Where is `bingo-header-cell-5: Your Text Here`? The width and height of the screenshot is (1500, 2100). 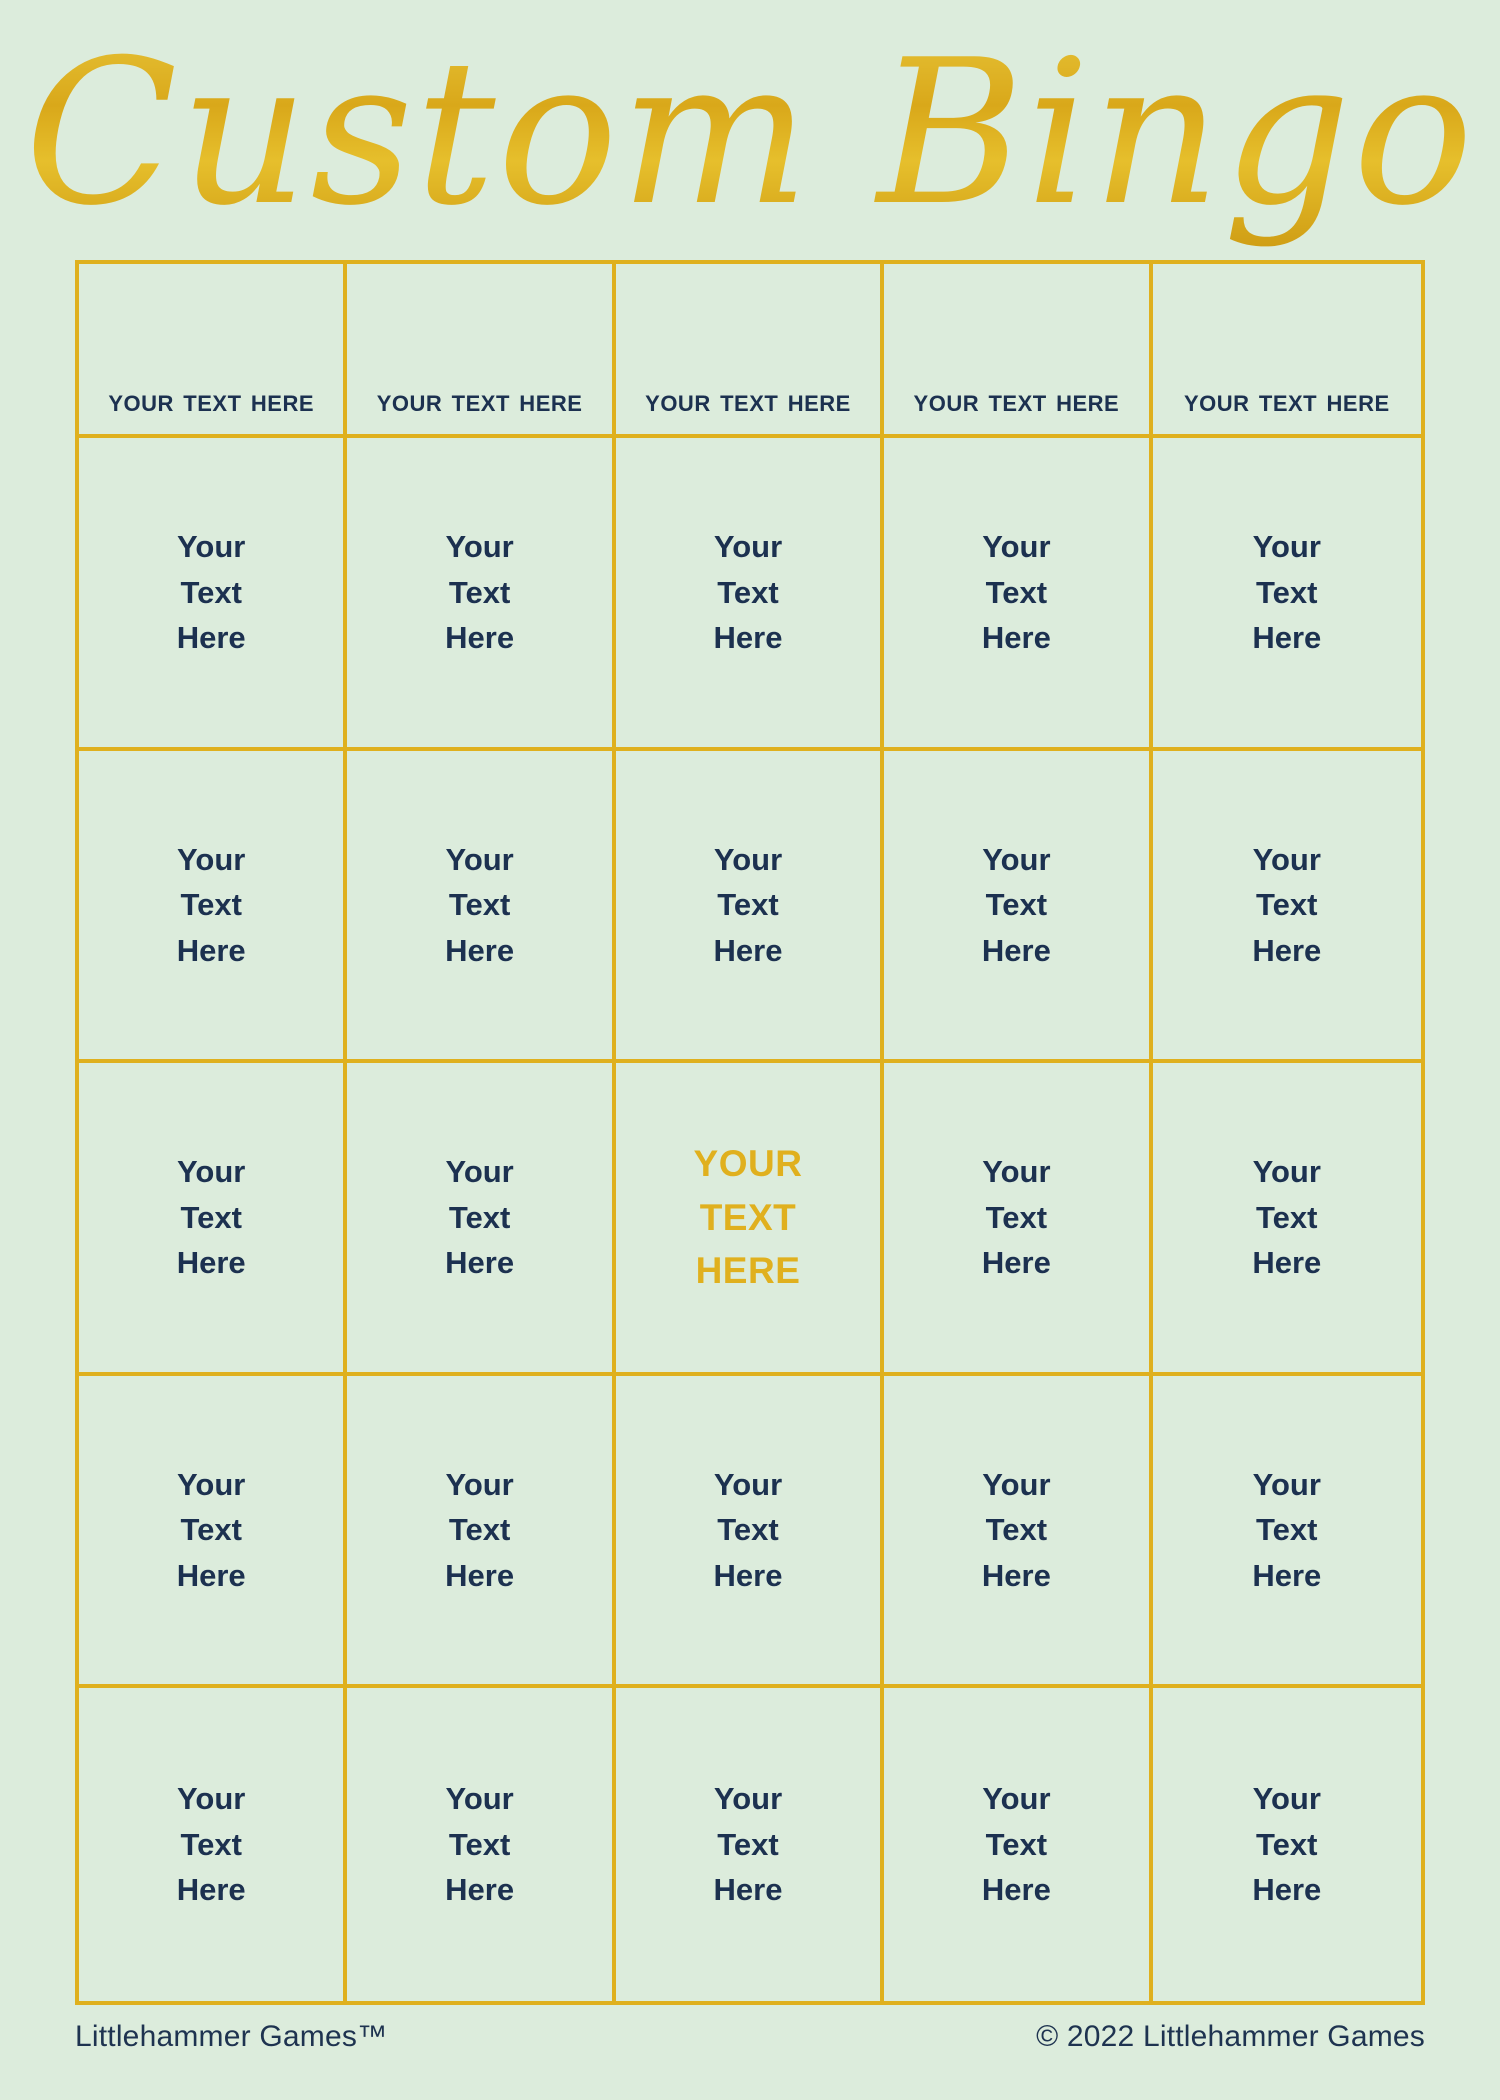
bingo-header-cell-5: Your Text Here is located at coordinates (1286, 351).